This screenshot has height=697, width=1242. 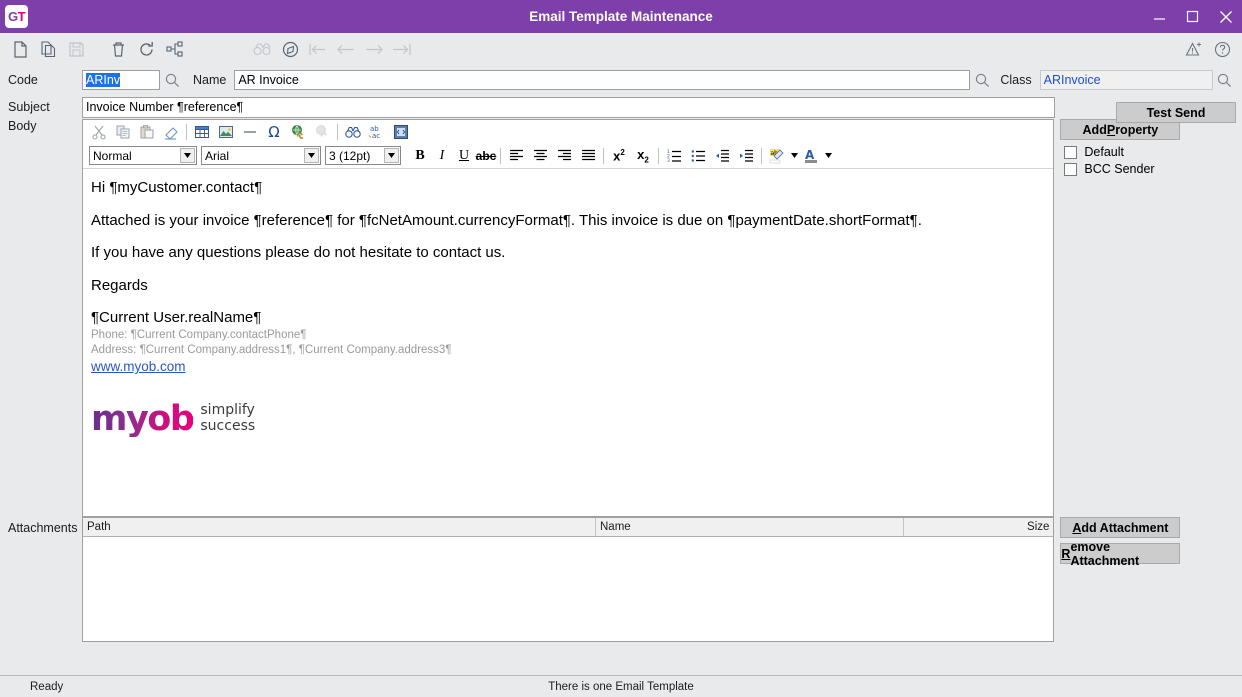 What do you see at coordinates (464, 156) in the screenshot?
I see `underline-button: U` at bounding box center [464, 156].